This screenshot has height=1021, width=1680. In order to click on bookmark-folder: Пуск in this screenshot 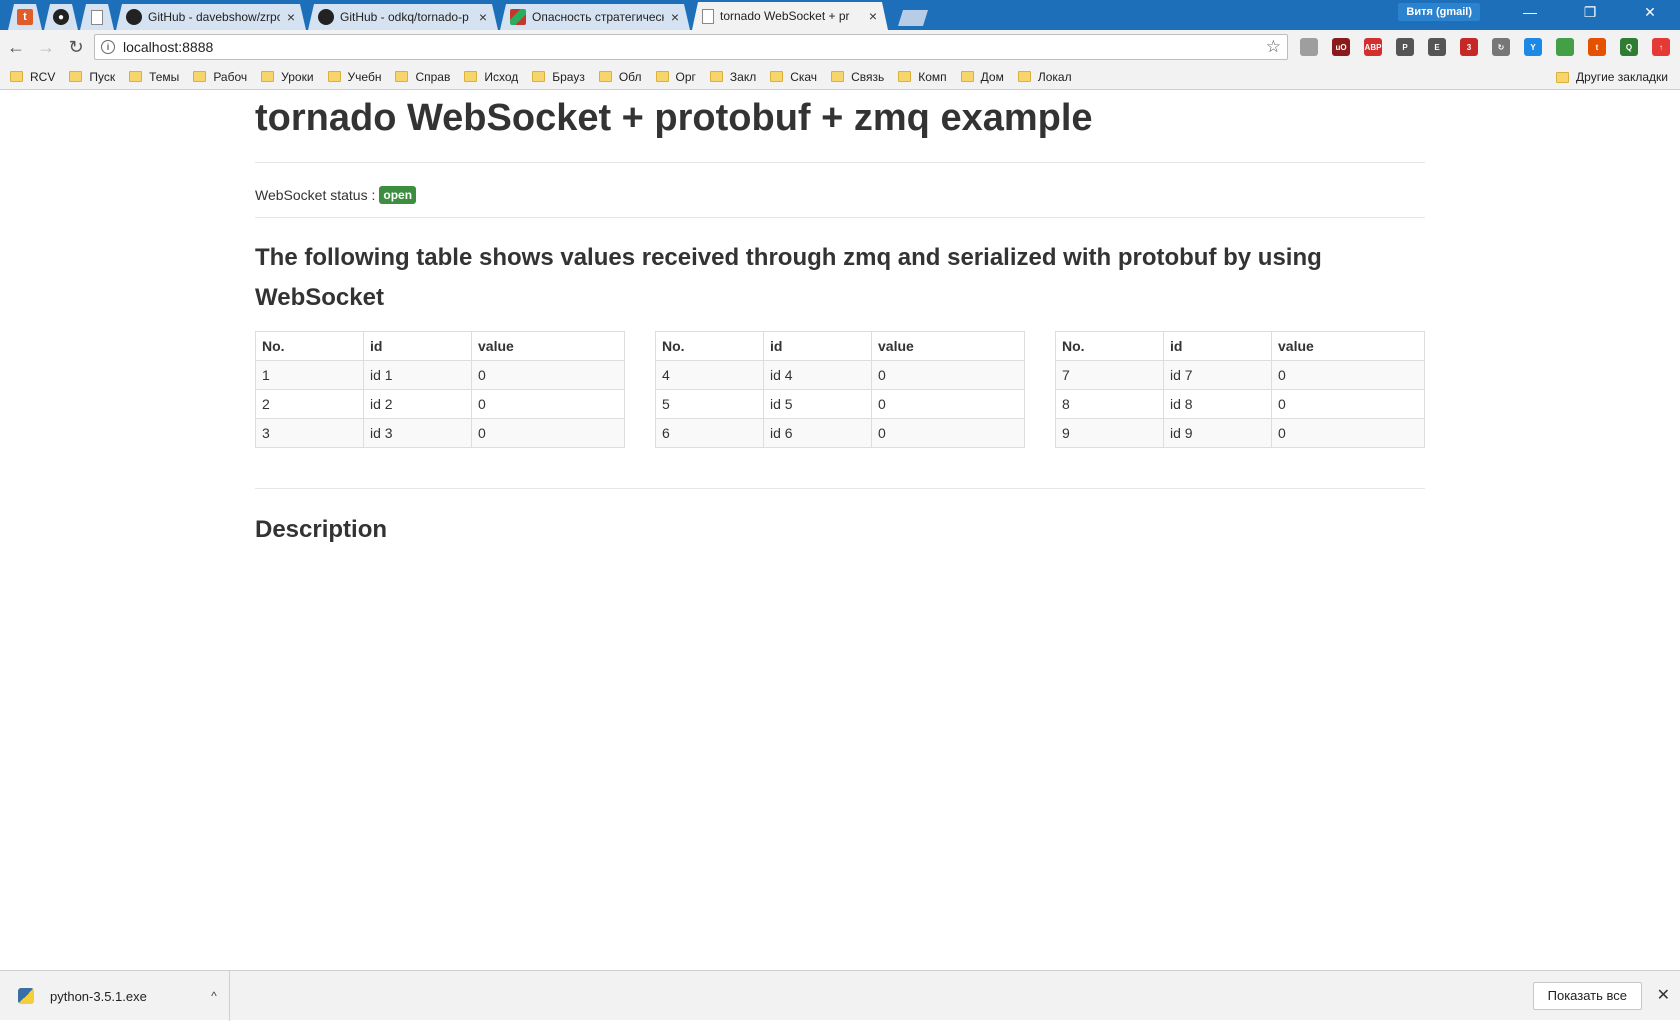, I will do `click(92, 77)`.